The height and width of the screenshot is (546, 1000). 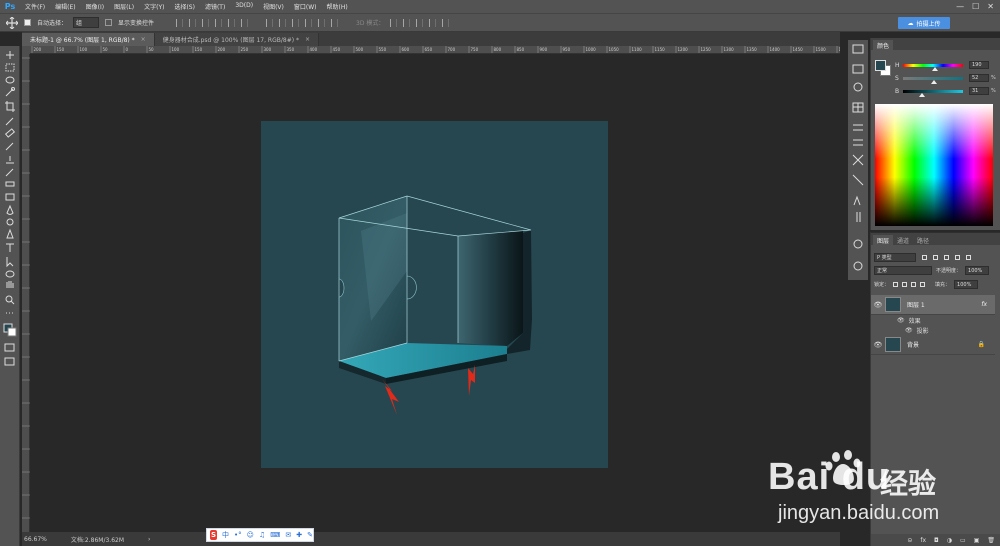 What do you see at coordinates (916, 304) in the screenshot?
I see `layer-name: 图层 1` at bounding box center [916, 304].